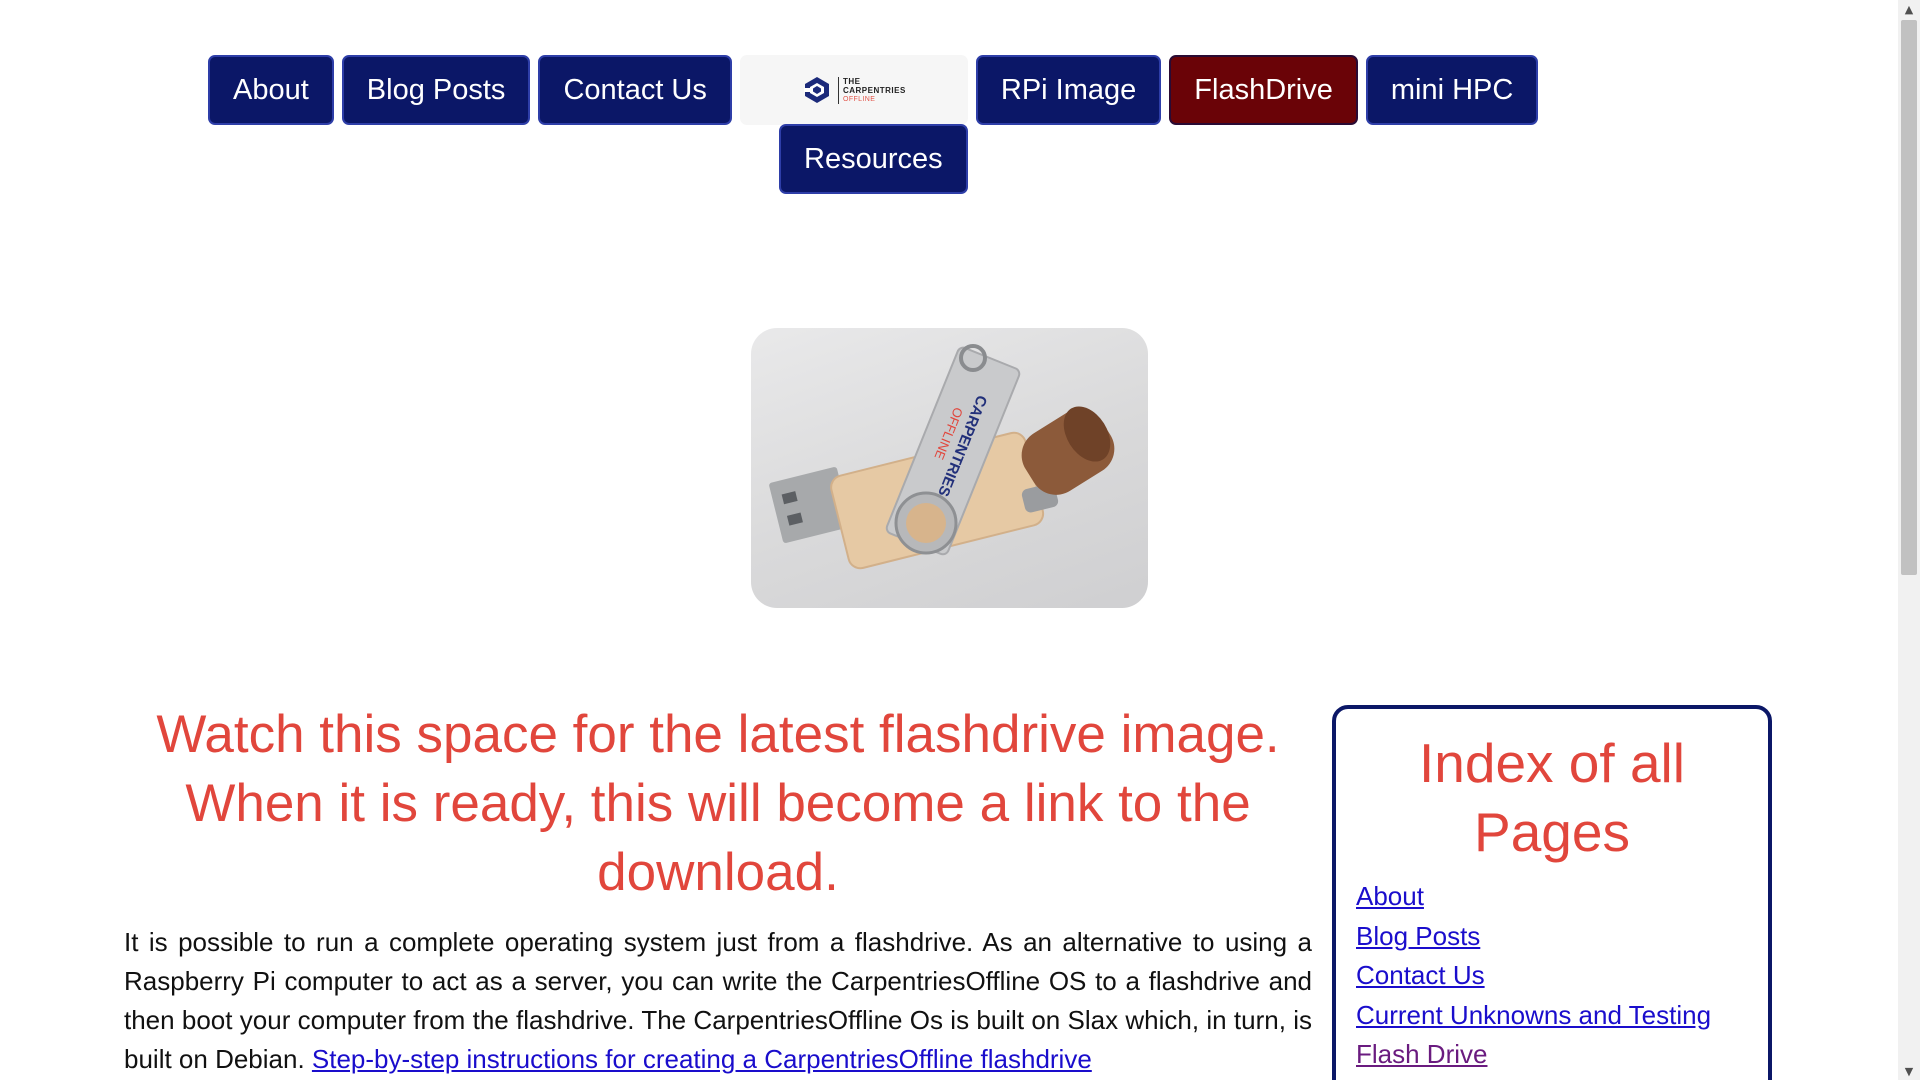 The width and height of the screenshot is (1920, 1080). Describe the element at coordinates (1420, 975) in the screenshot. I see `index-link-contact-us: Contact Us` at that location.